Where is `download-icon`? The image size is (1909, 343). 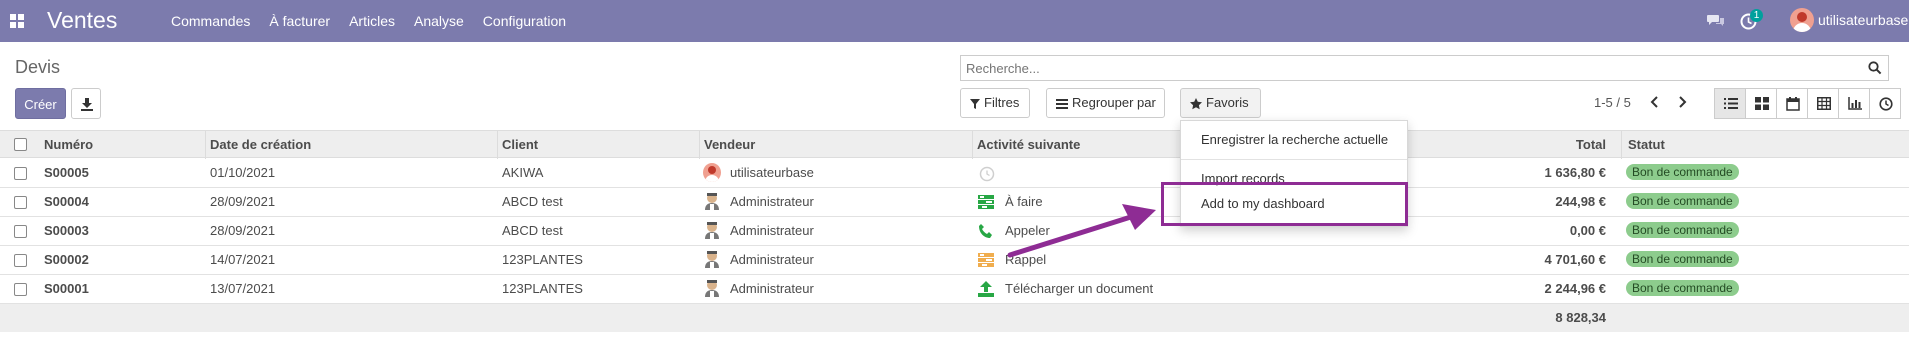
download-icon is located at coordinates (87, 104).